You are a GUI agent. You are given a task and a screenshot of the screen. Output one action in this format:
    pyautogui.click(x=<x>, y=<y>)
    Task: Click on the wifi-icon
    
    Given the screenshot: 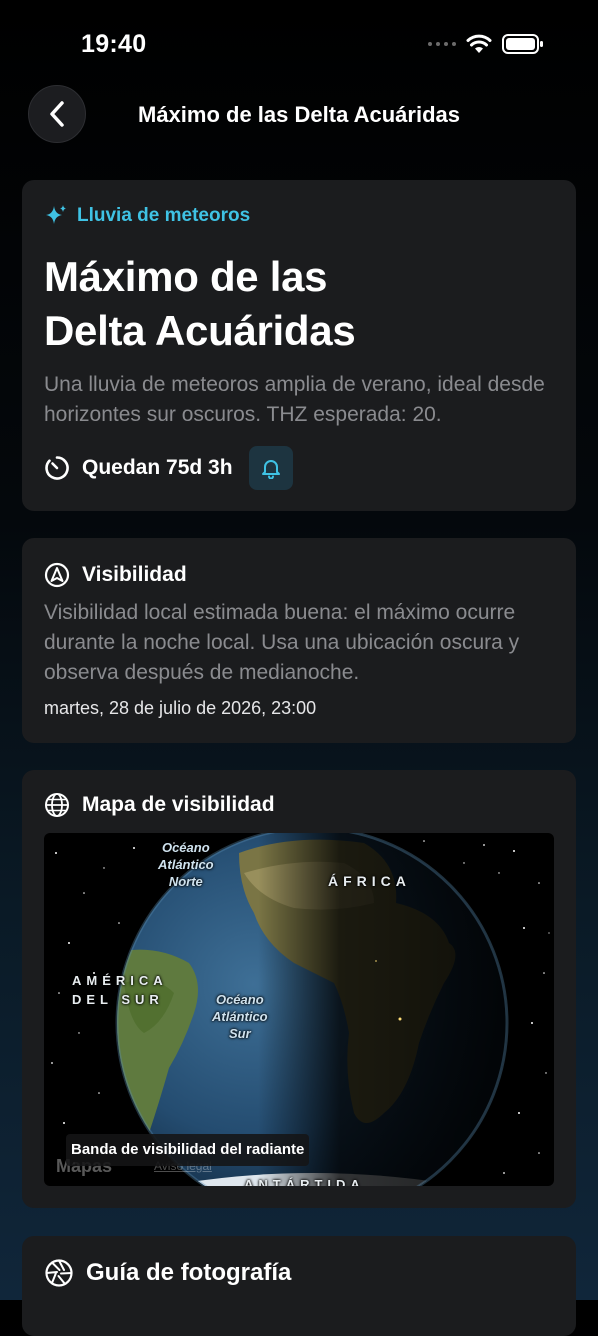 What is the action you would take?
    pyautogui.click(x=479, y=43)
    